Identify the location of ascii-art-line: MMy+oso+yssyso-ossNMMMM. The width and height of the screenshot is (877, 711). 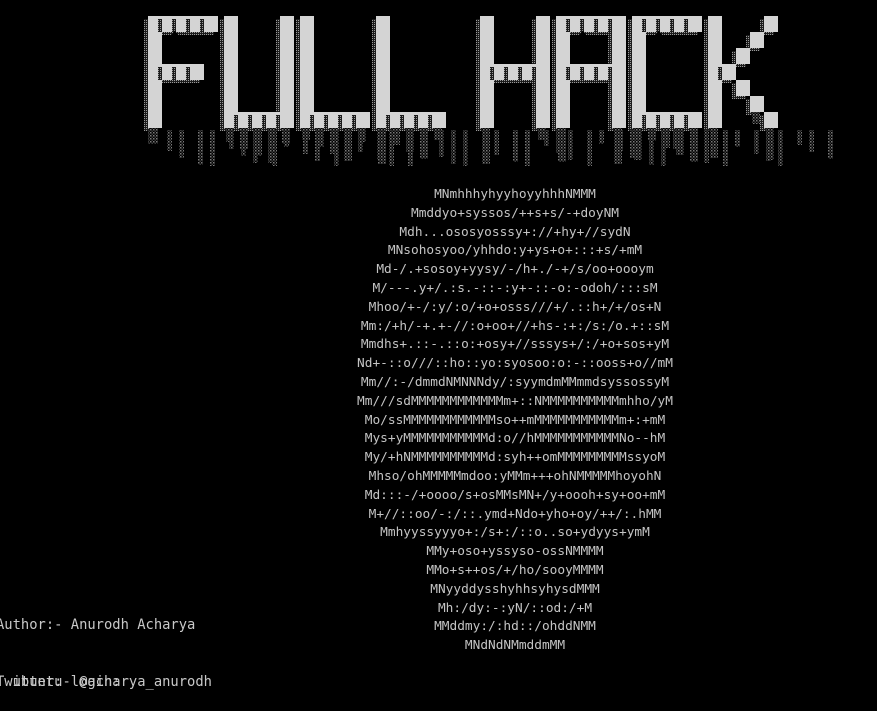
(515, 552).